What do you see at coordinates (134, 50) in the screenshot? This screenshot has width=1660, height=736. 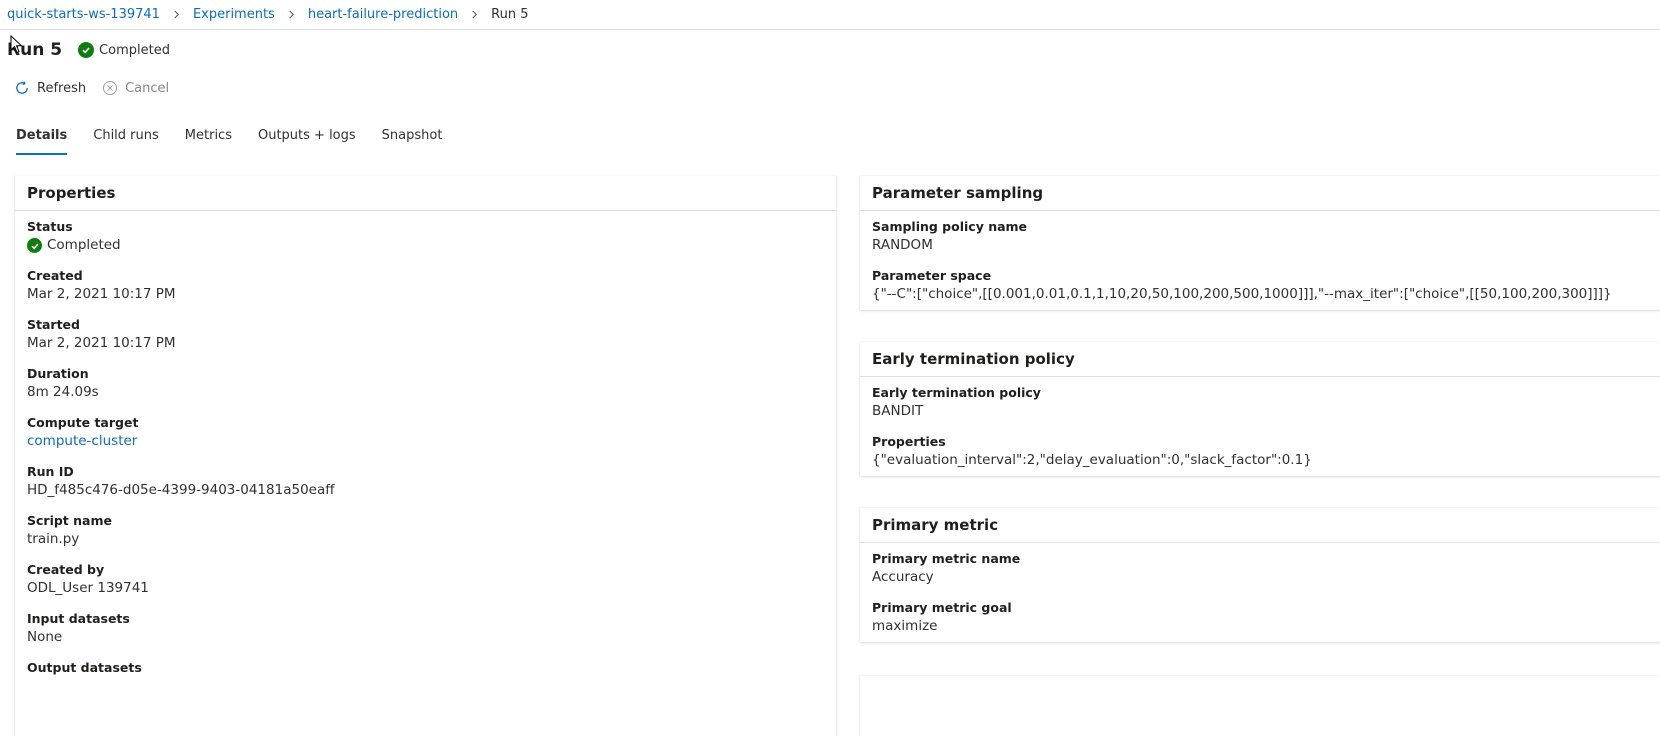 I see `status-text: Completed` at bounding box center [134, 50].